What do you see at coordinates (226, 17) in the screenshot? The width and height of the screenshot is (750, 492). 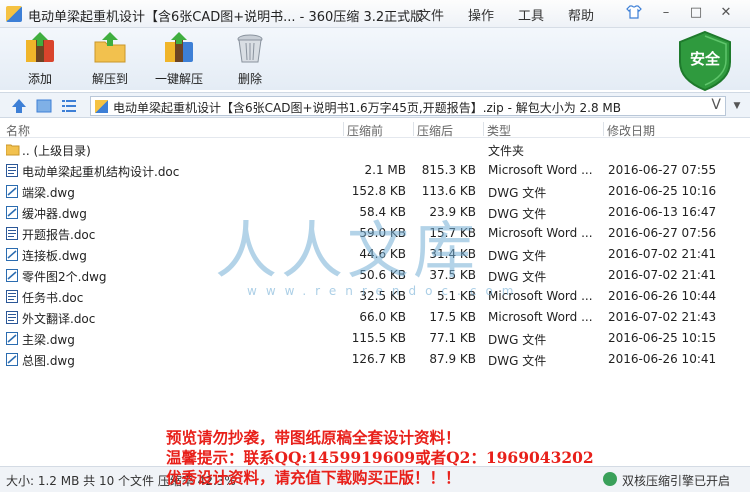 I see `window-title: 电动单梁起重机设计【含6张CAD图+说明书... - 360压缩 3.2正式版` at bounding box center [226, 17].